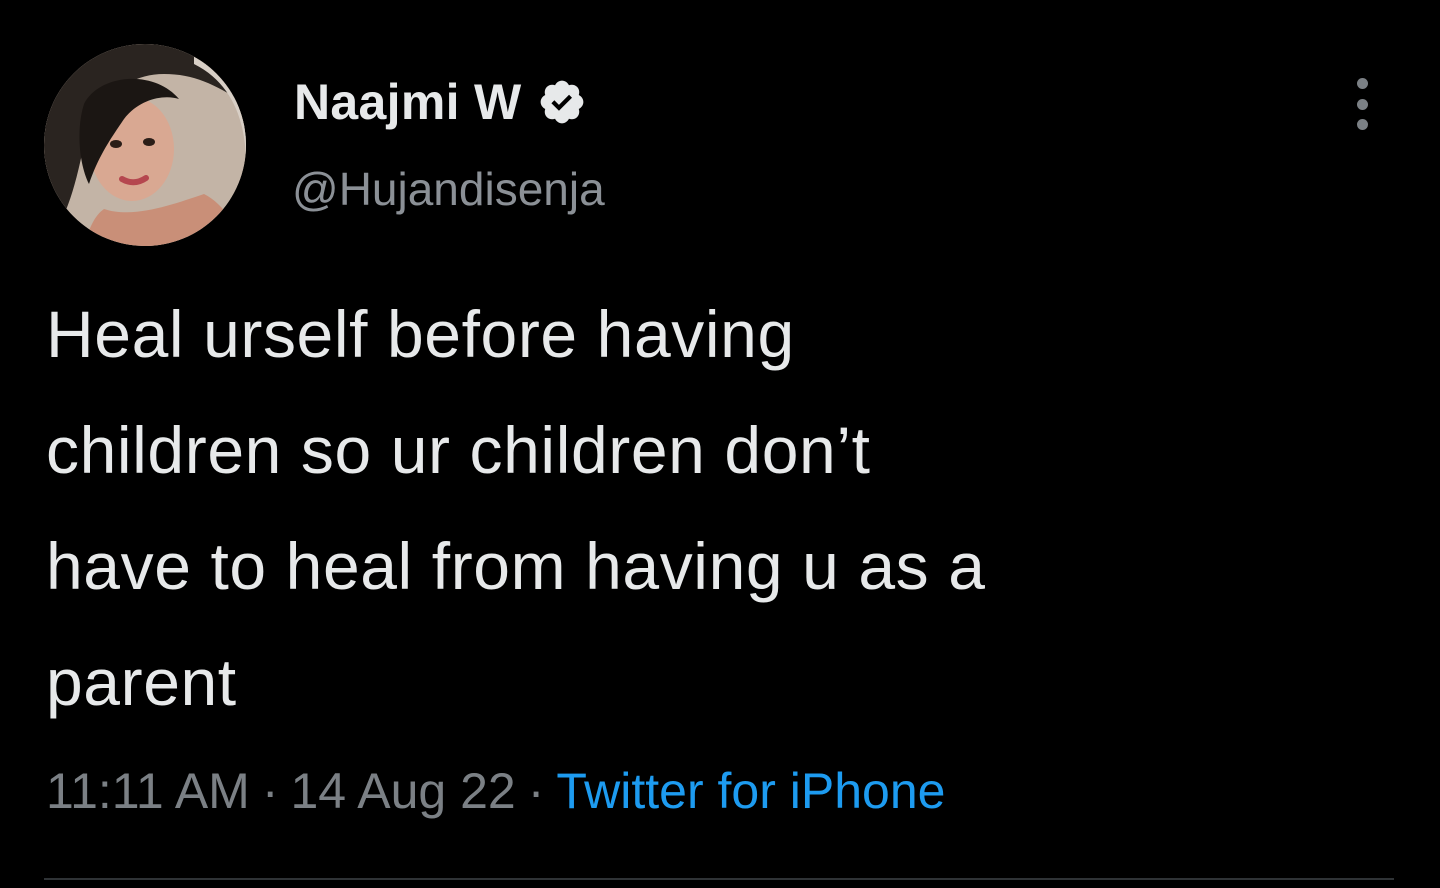  Describe the element at coordinates (750, 791) in the screenshot. I see `tweet-source-link: Twitter for iPhone` at that location.